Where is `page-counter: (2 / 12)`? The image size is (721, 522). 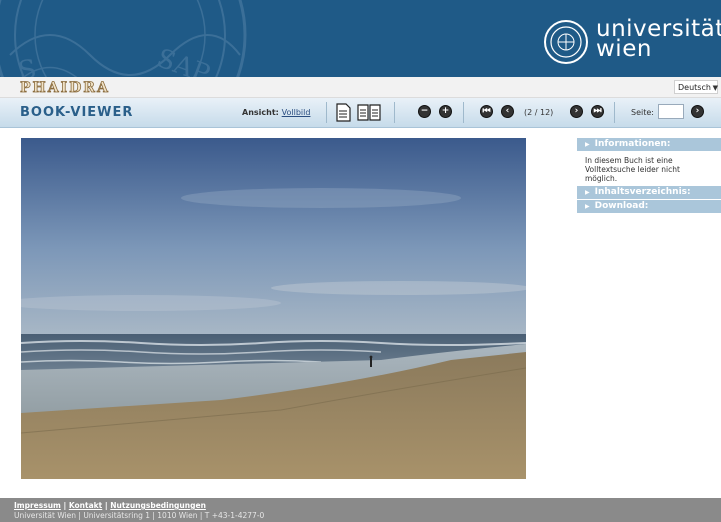 page-counter: (2 / 12) is located at coordinates (539, 112).